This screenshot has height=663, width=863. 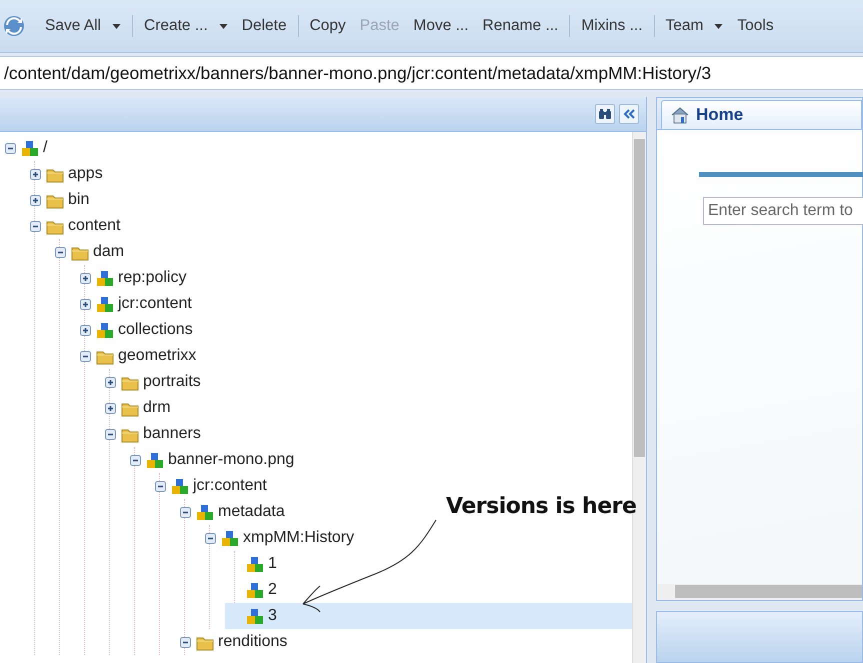 What do you see at coordinates (759, 592) in the screenshot?
I see `scrollbar` at bounding box center [759, 592].